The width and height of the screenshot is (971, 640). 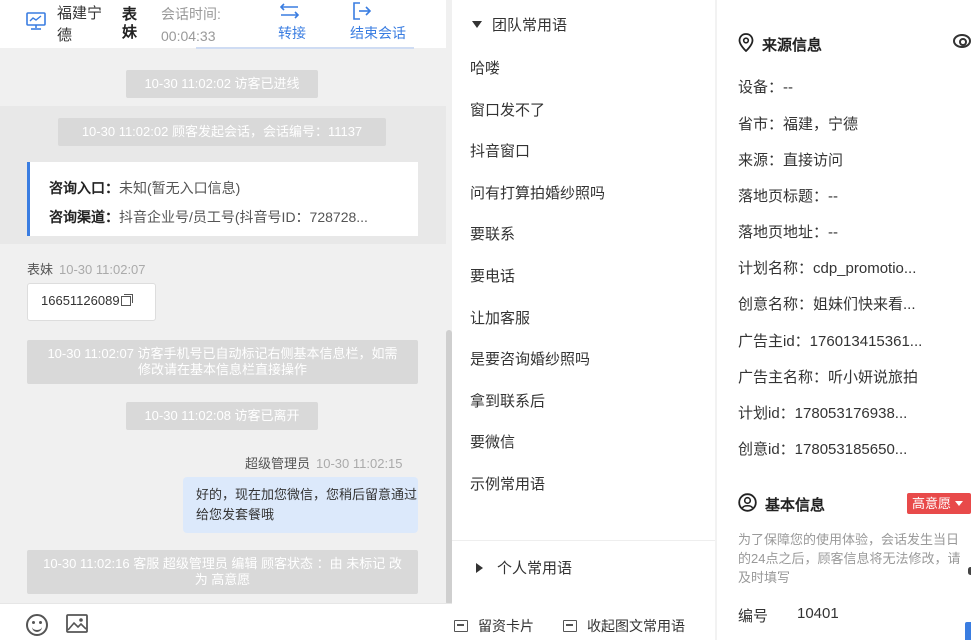 I want to click on collapse-phrases-label: 收起图文常用语, so click(x=636, y=626).